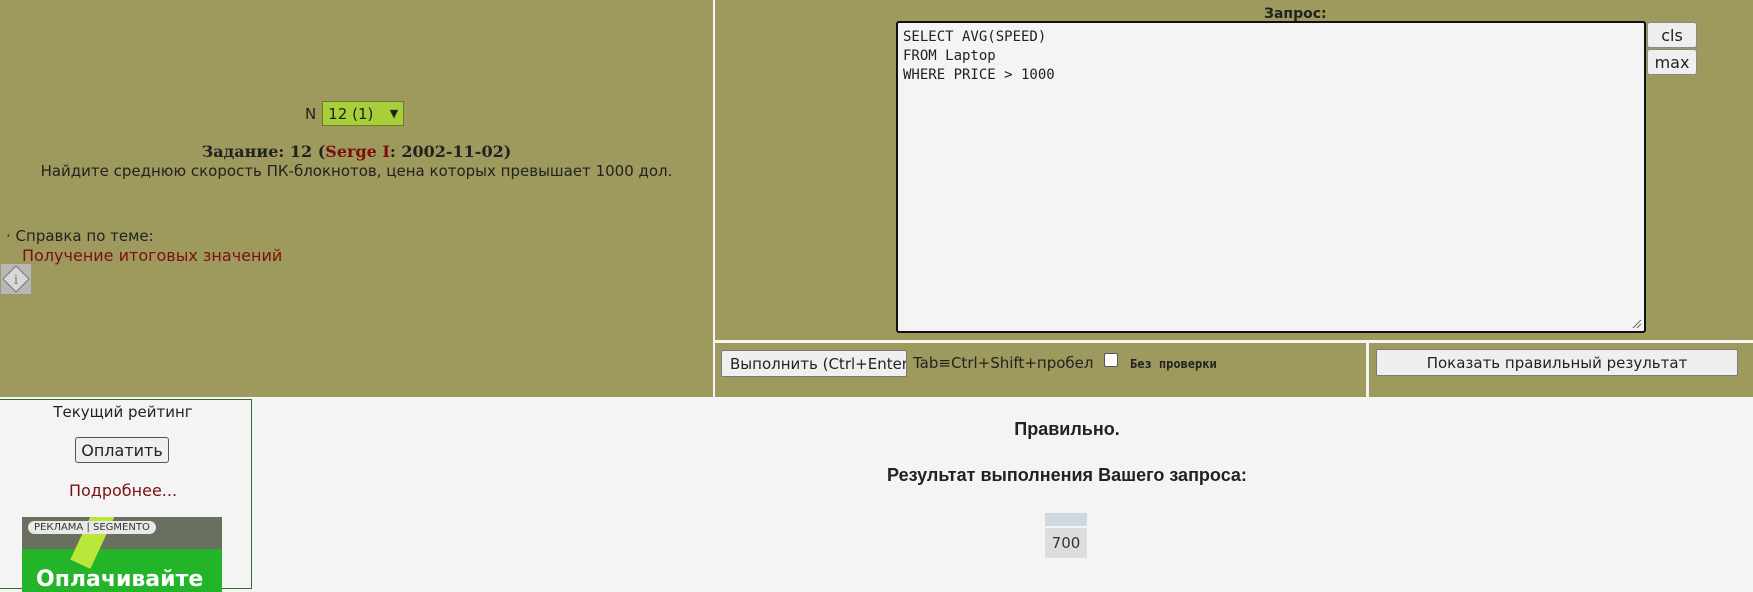 The image size is (1753, 592). Describe the element at coordinates (311, 113) in the screenshot. I see `n-label: N` at that location.